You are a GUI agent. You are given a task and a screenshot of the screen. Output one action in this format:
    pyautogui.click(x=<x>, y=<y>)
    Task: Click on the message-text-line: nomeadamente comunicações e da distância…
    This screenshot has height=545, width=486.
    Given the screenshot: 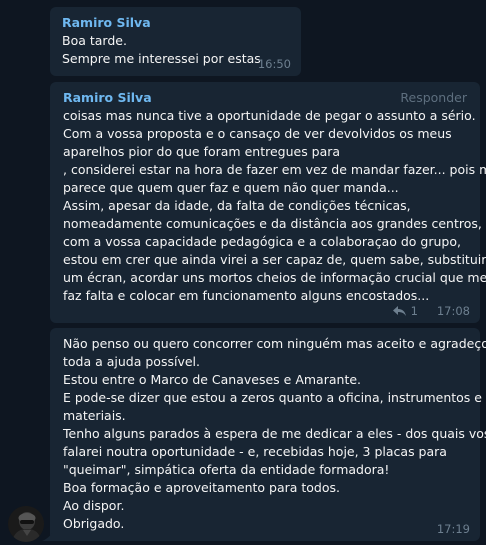 What is the action you would take?
    pyautogui.click(x=272, y=223)
    